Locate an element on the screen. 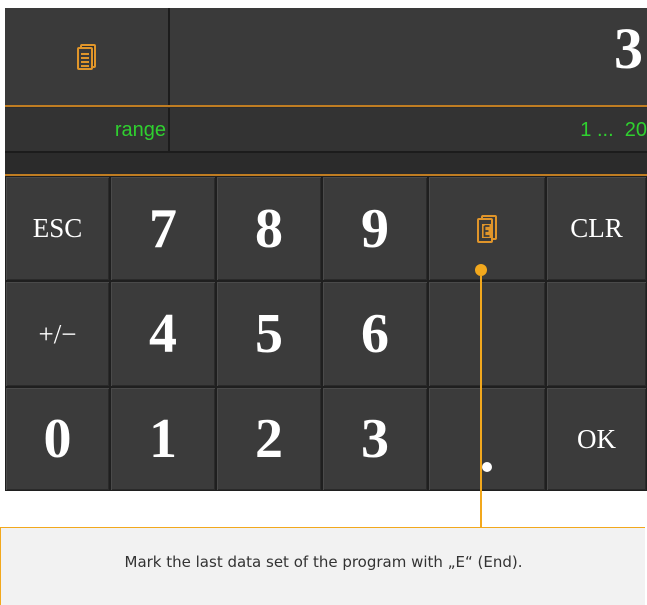 Image resolution: width=647 pixels, height=605 pixels. key-7: 7 is located at coordinates (163, 228).